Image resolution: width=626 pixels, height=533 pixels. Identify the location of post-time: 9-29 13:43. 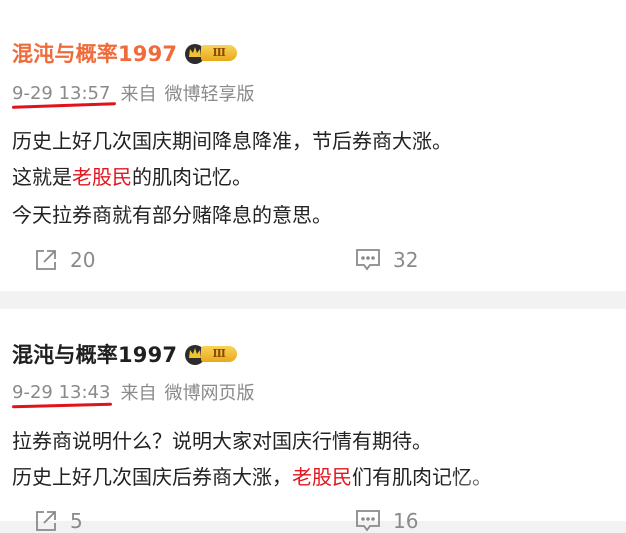
(61, 392).